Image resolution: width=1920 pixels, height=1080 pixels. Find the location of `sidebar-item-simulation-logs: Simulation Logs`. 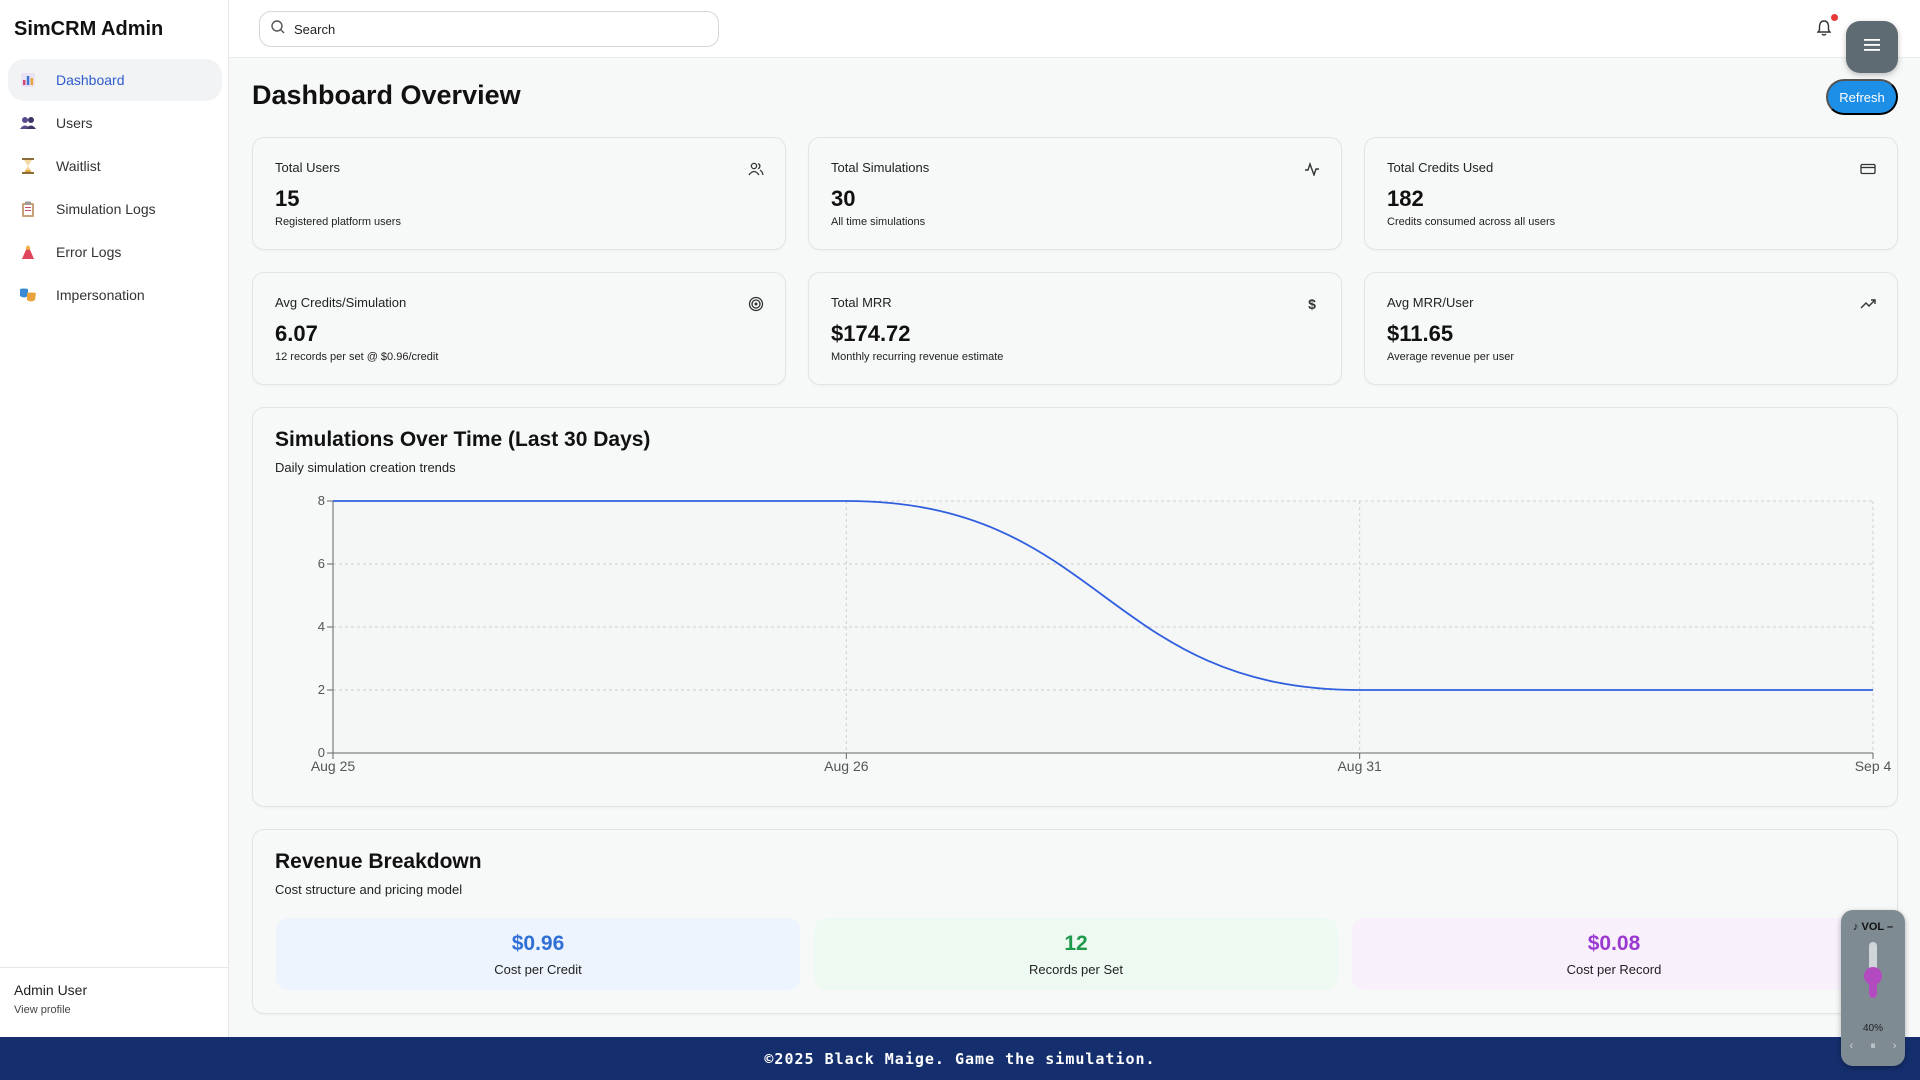

sidebar-item-simulation-logs: Simulation Logs is located at coordinates (115, 209).